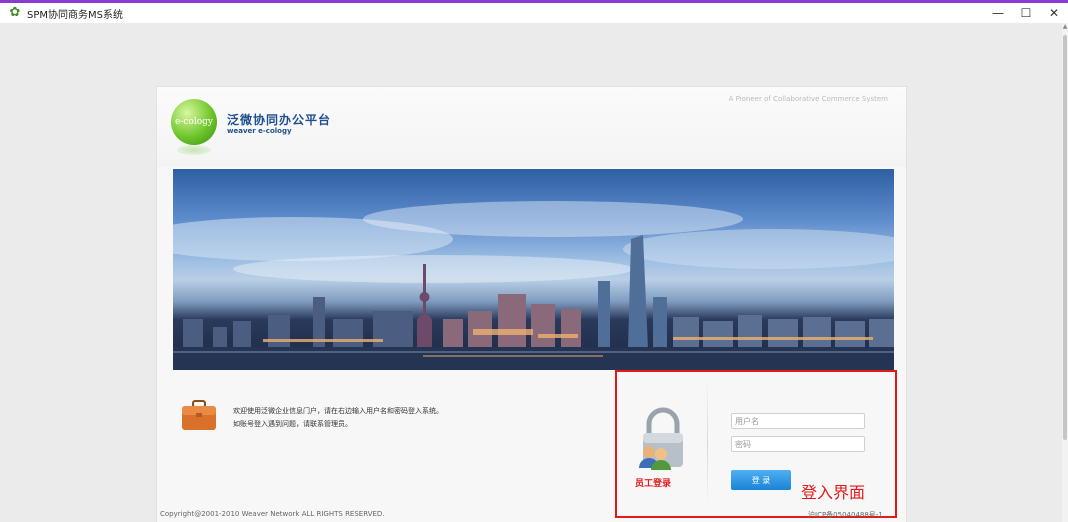 Image resolution: width=1068 pixels, height=522 pixels. Describe the element at coordinates (798, 444) in the screenshot. I see `password-field` at that location.